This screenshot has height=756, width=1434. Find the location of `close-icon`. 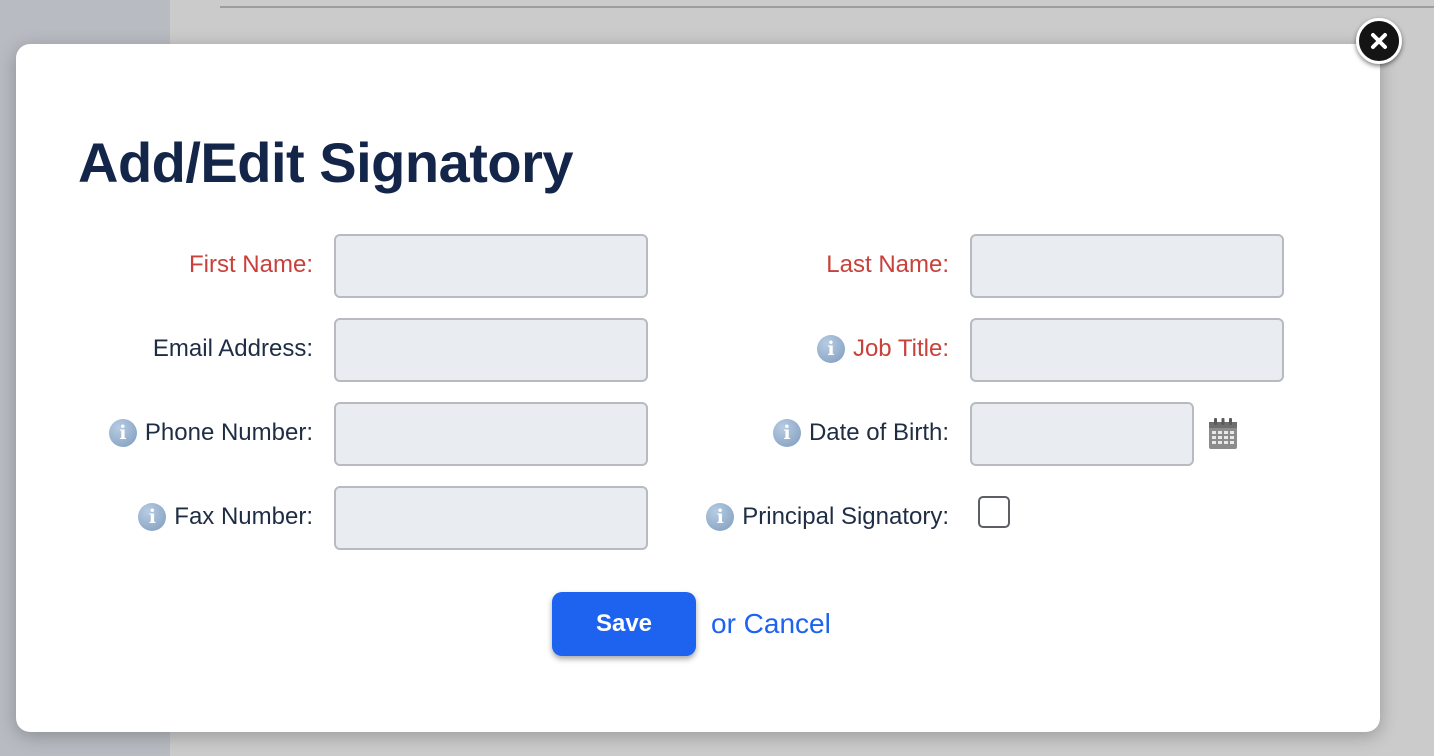

close-icon is located at coordinates (1379, 41).